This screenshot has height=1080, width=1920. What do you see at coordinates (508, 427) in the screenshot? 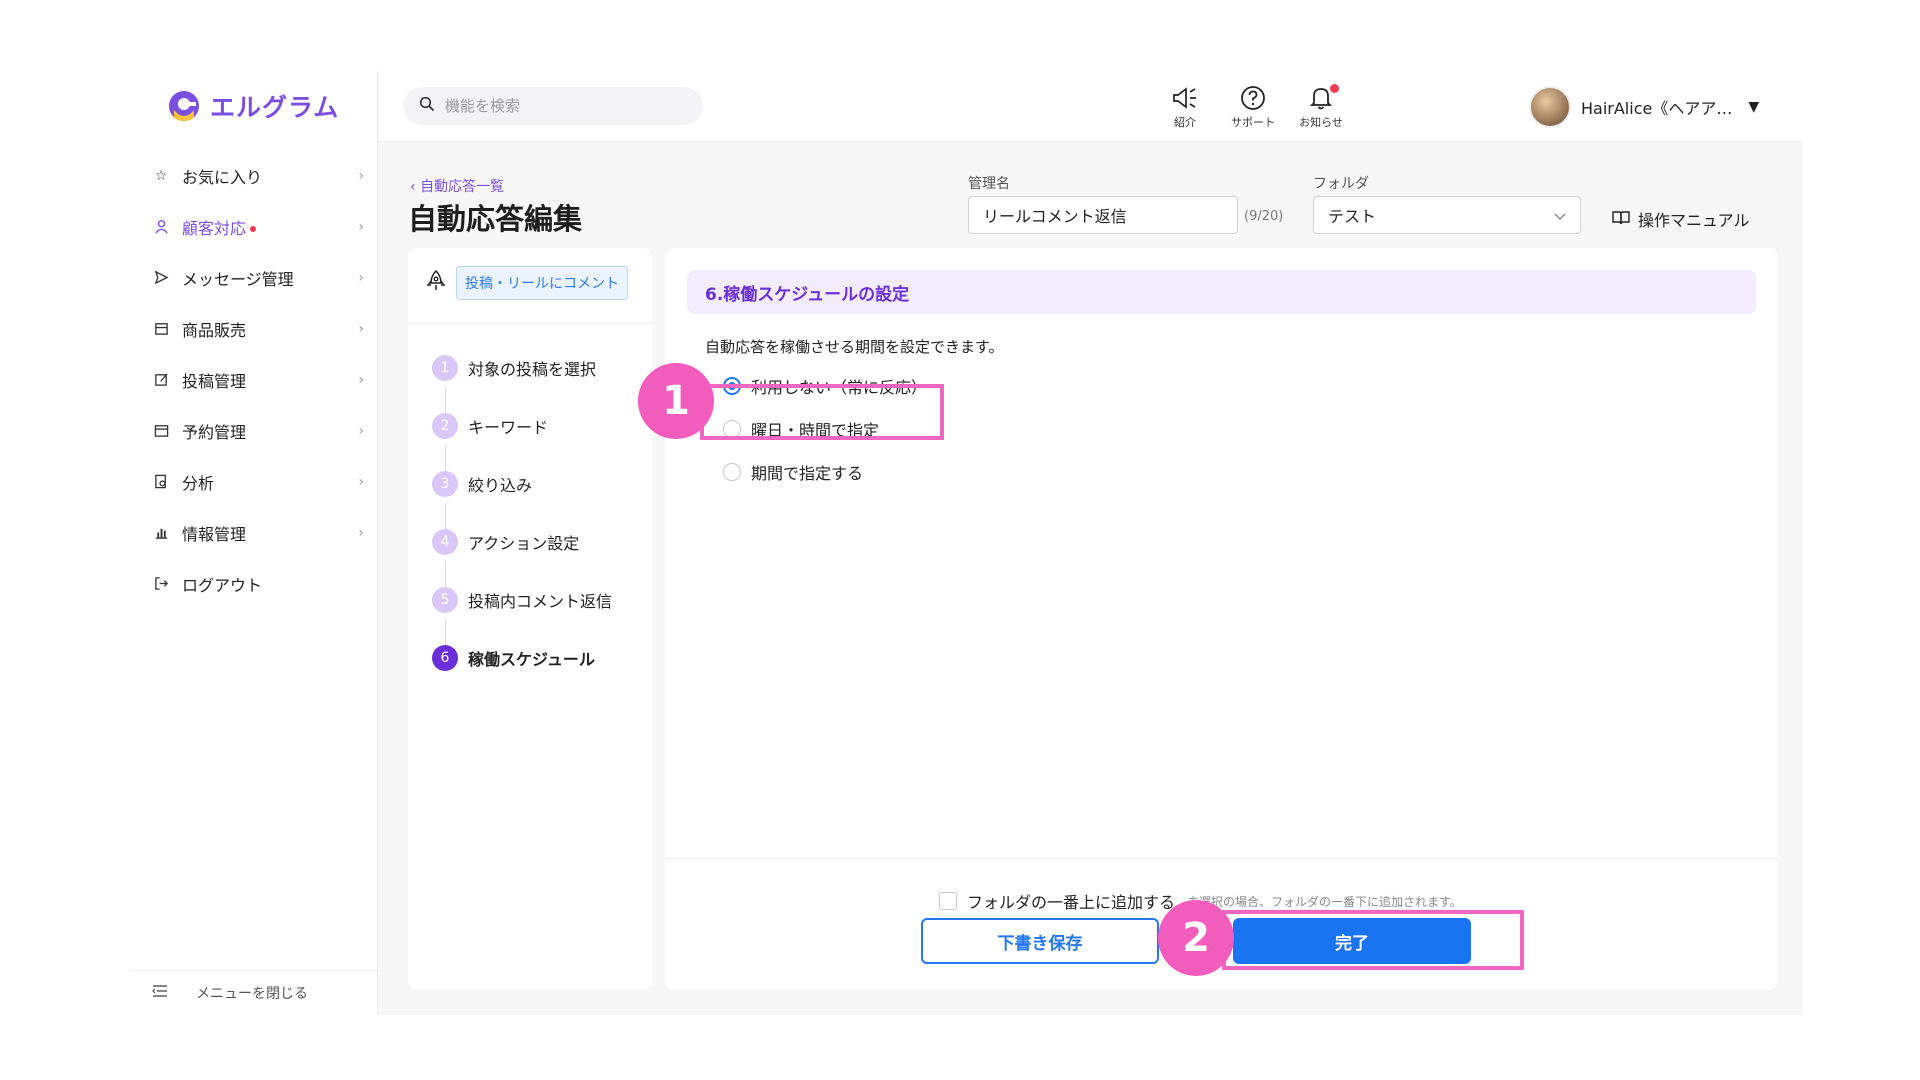
I see `step-label: キーワード` at bounding box center [508, 427].